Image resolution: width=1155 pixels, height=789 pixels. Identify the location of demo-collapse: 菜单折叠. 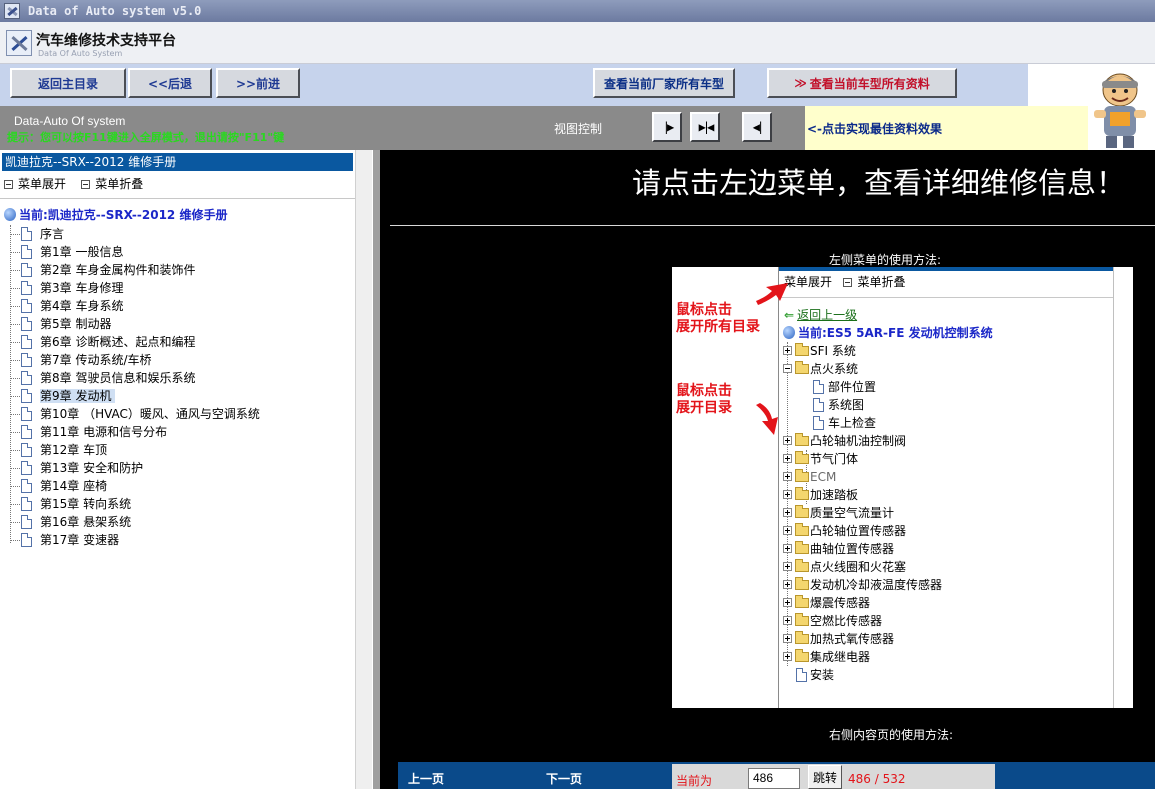
(881, 282).